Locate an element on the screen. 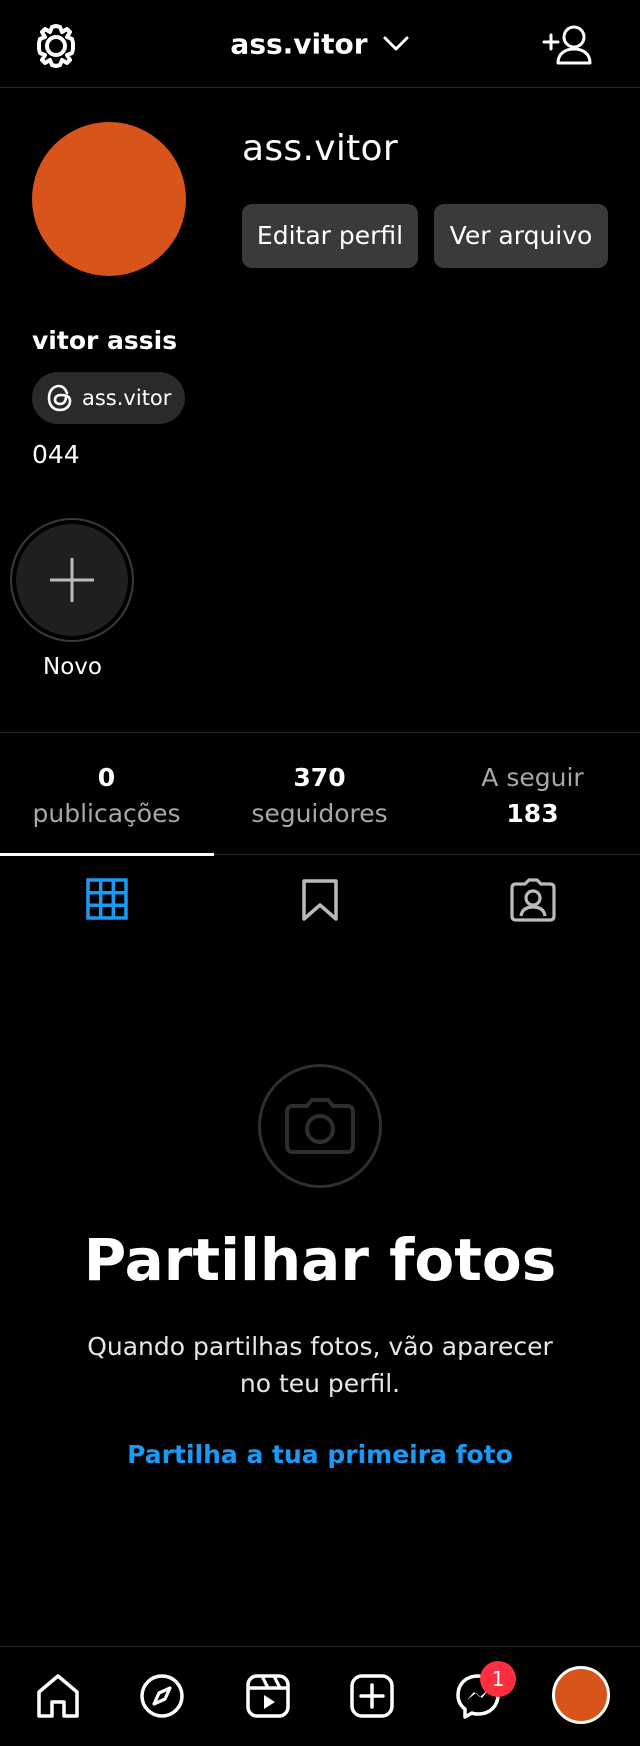 The height and width of the screenshot is (1746, 640). active-tab-indicator is located at coordinates (107, 854).